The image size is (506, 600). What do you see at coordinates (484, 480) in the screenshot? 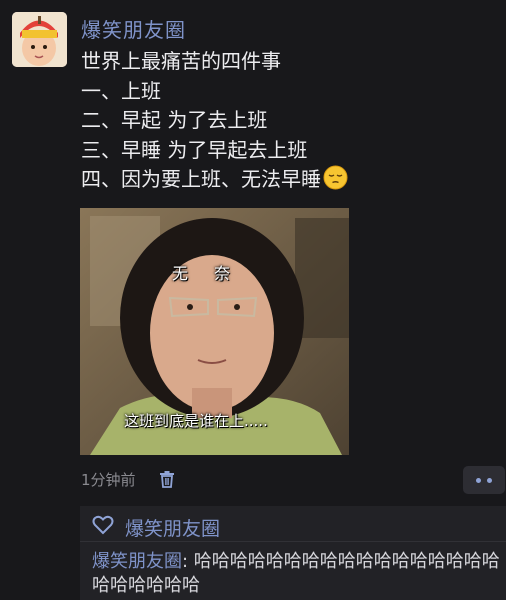
I see `more-actions-button` at bounding box center [484, 480].